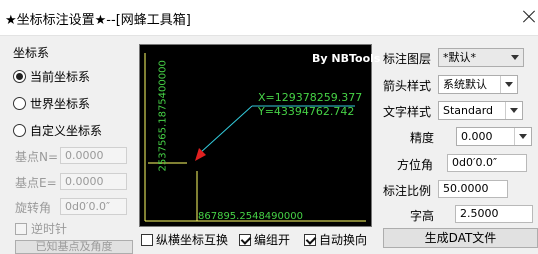  What do you see at coordinates (93, 155) in the screenshot?
I see `base-n-input: 0.0000` at bounding box center [93, 155].